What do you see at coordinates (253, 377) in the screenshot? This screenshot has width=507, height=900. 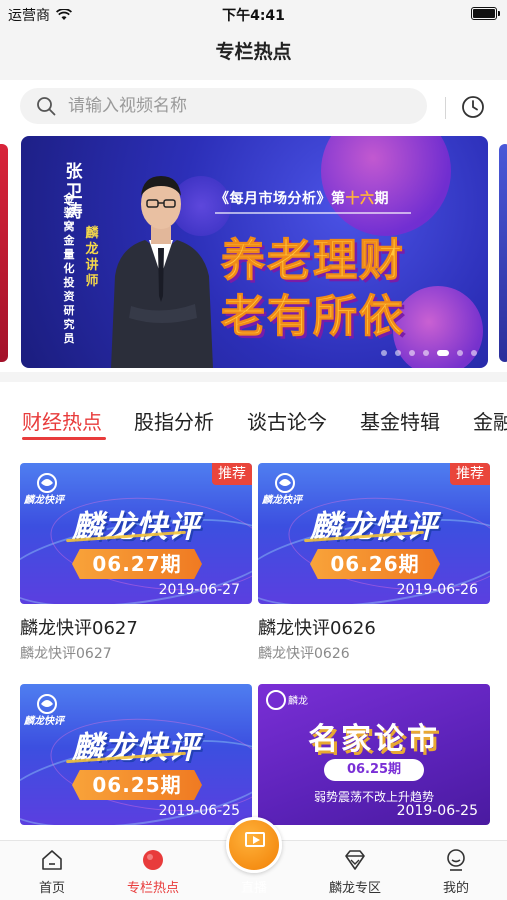 I see `section-divider` at bounding box center [253, 377].